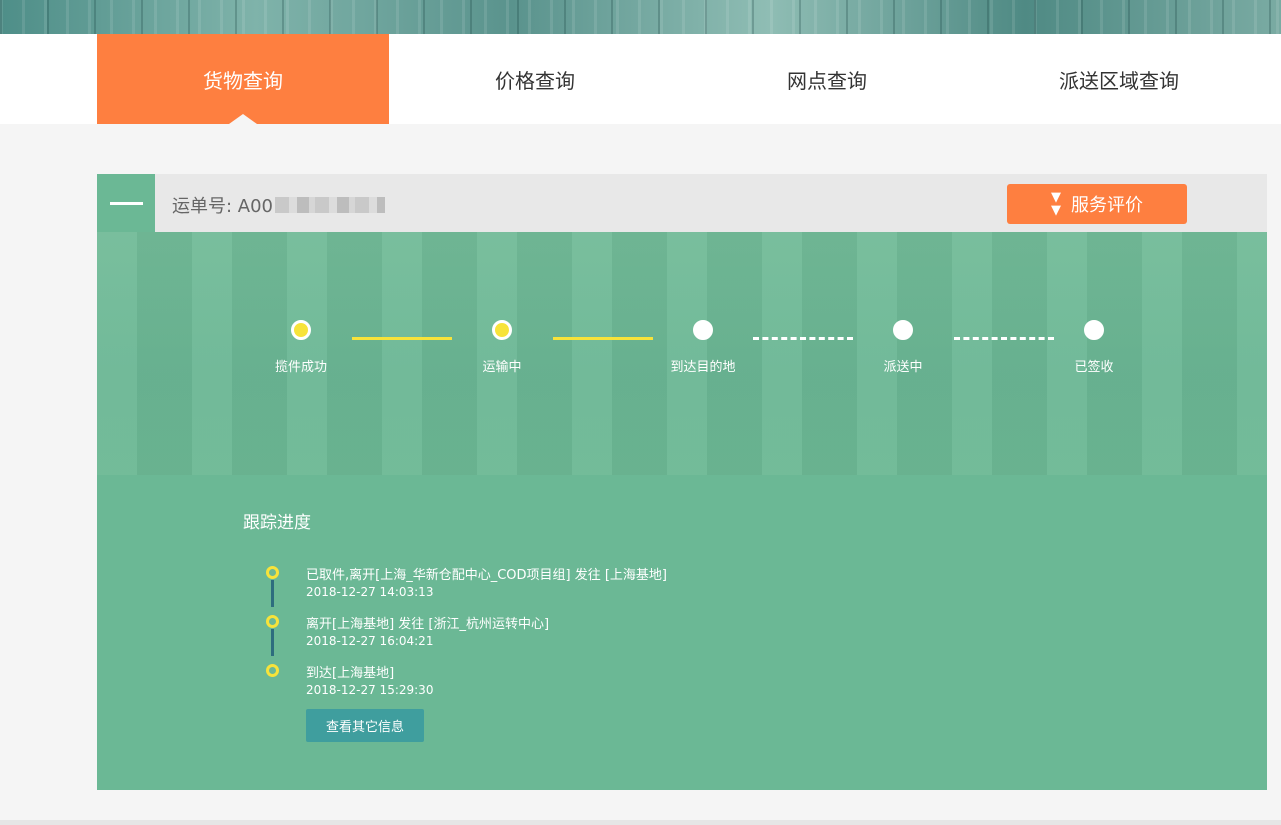  I want to click on minus-icon, so click(126, 203).